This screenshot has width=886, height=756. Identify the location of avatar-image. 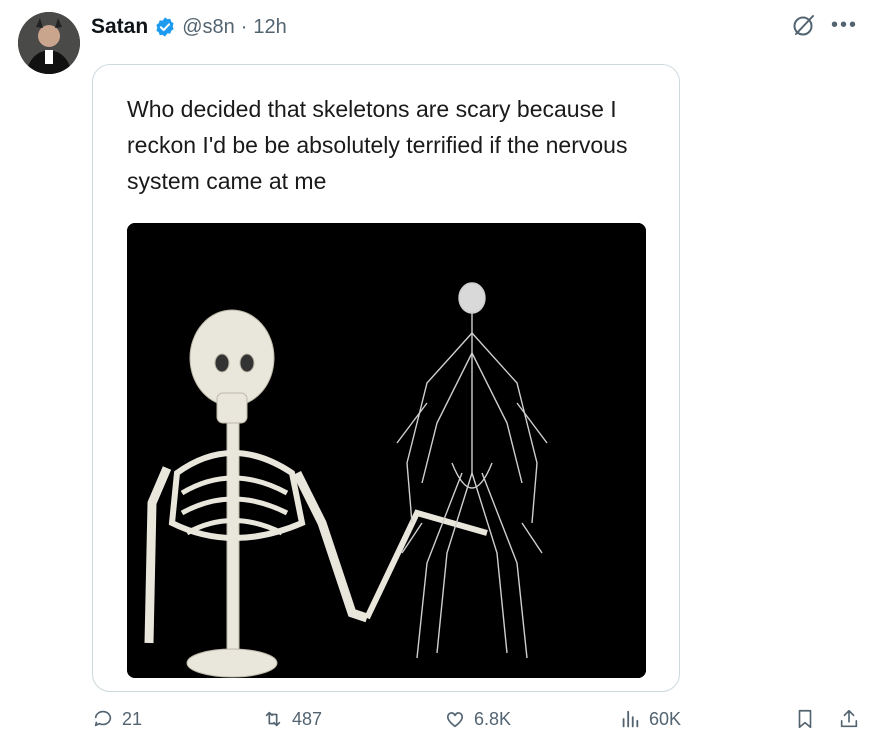
(49, 43).